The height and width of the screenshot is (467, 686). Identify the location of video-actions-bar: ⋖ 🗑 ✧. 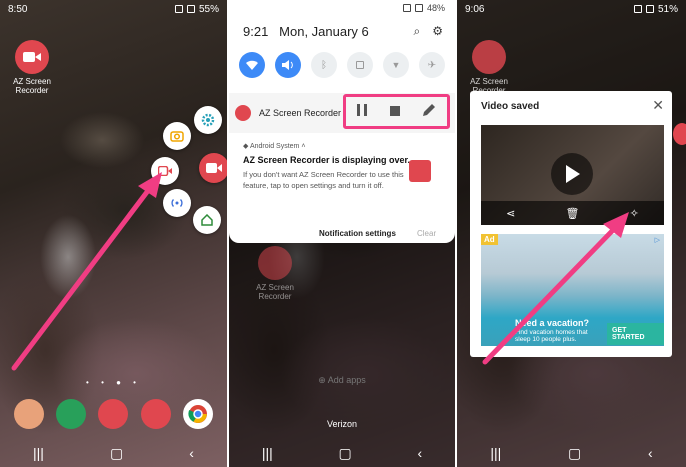
(572, 213).